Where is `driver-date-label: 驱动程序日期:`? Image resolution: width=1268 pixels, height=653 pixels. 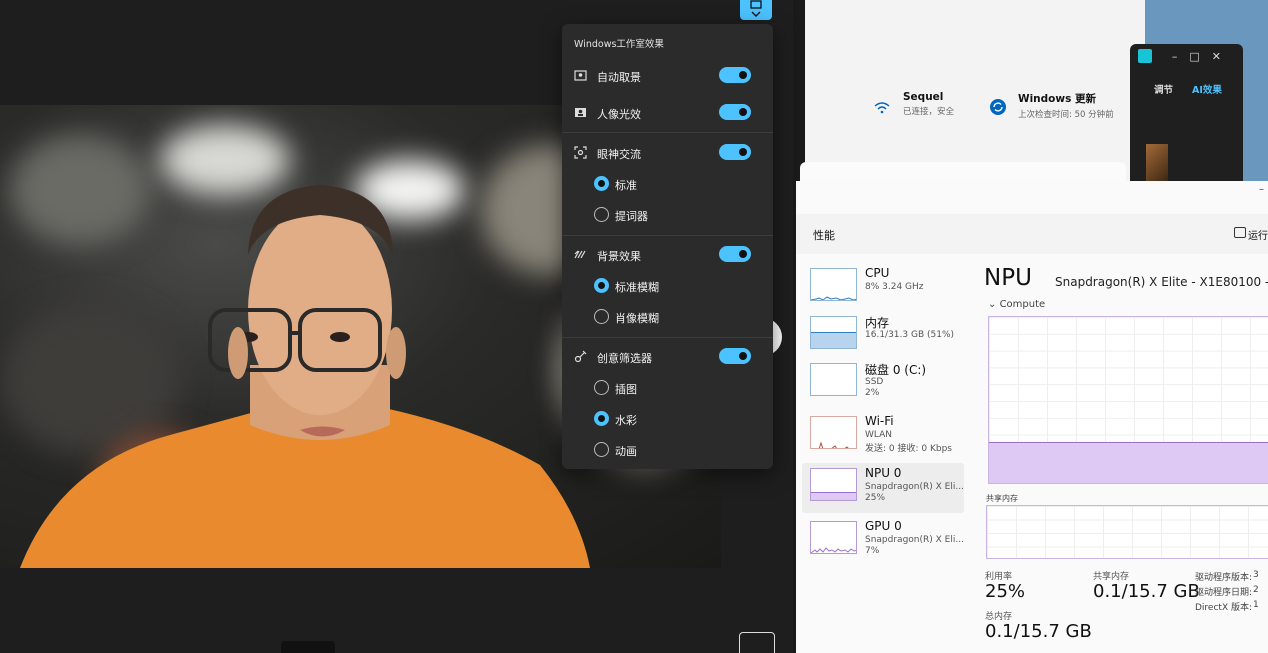
driver-date-label: 驱动程序日期: is located at coordinates (1224, 593).